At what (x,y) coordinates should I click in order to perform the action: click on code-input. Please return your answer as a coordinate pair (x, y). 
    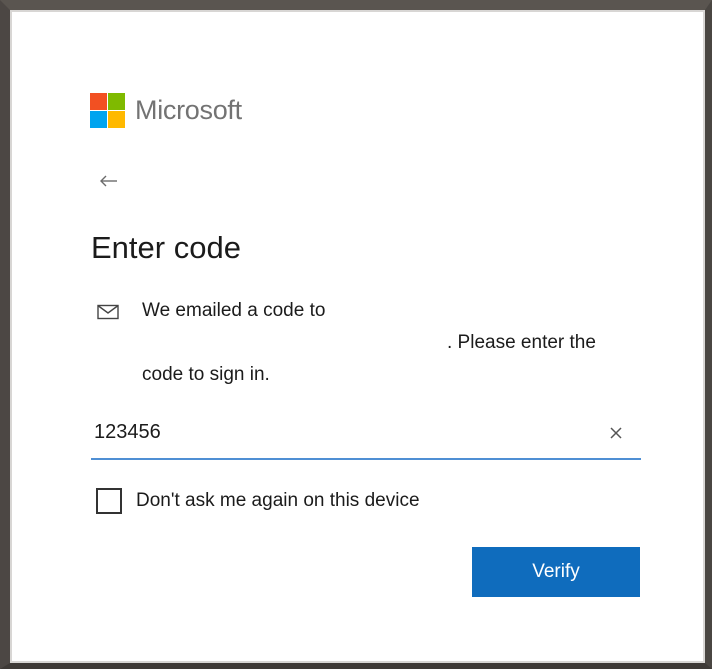
    Looking at the image, I should click on (334, 432).